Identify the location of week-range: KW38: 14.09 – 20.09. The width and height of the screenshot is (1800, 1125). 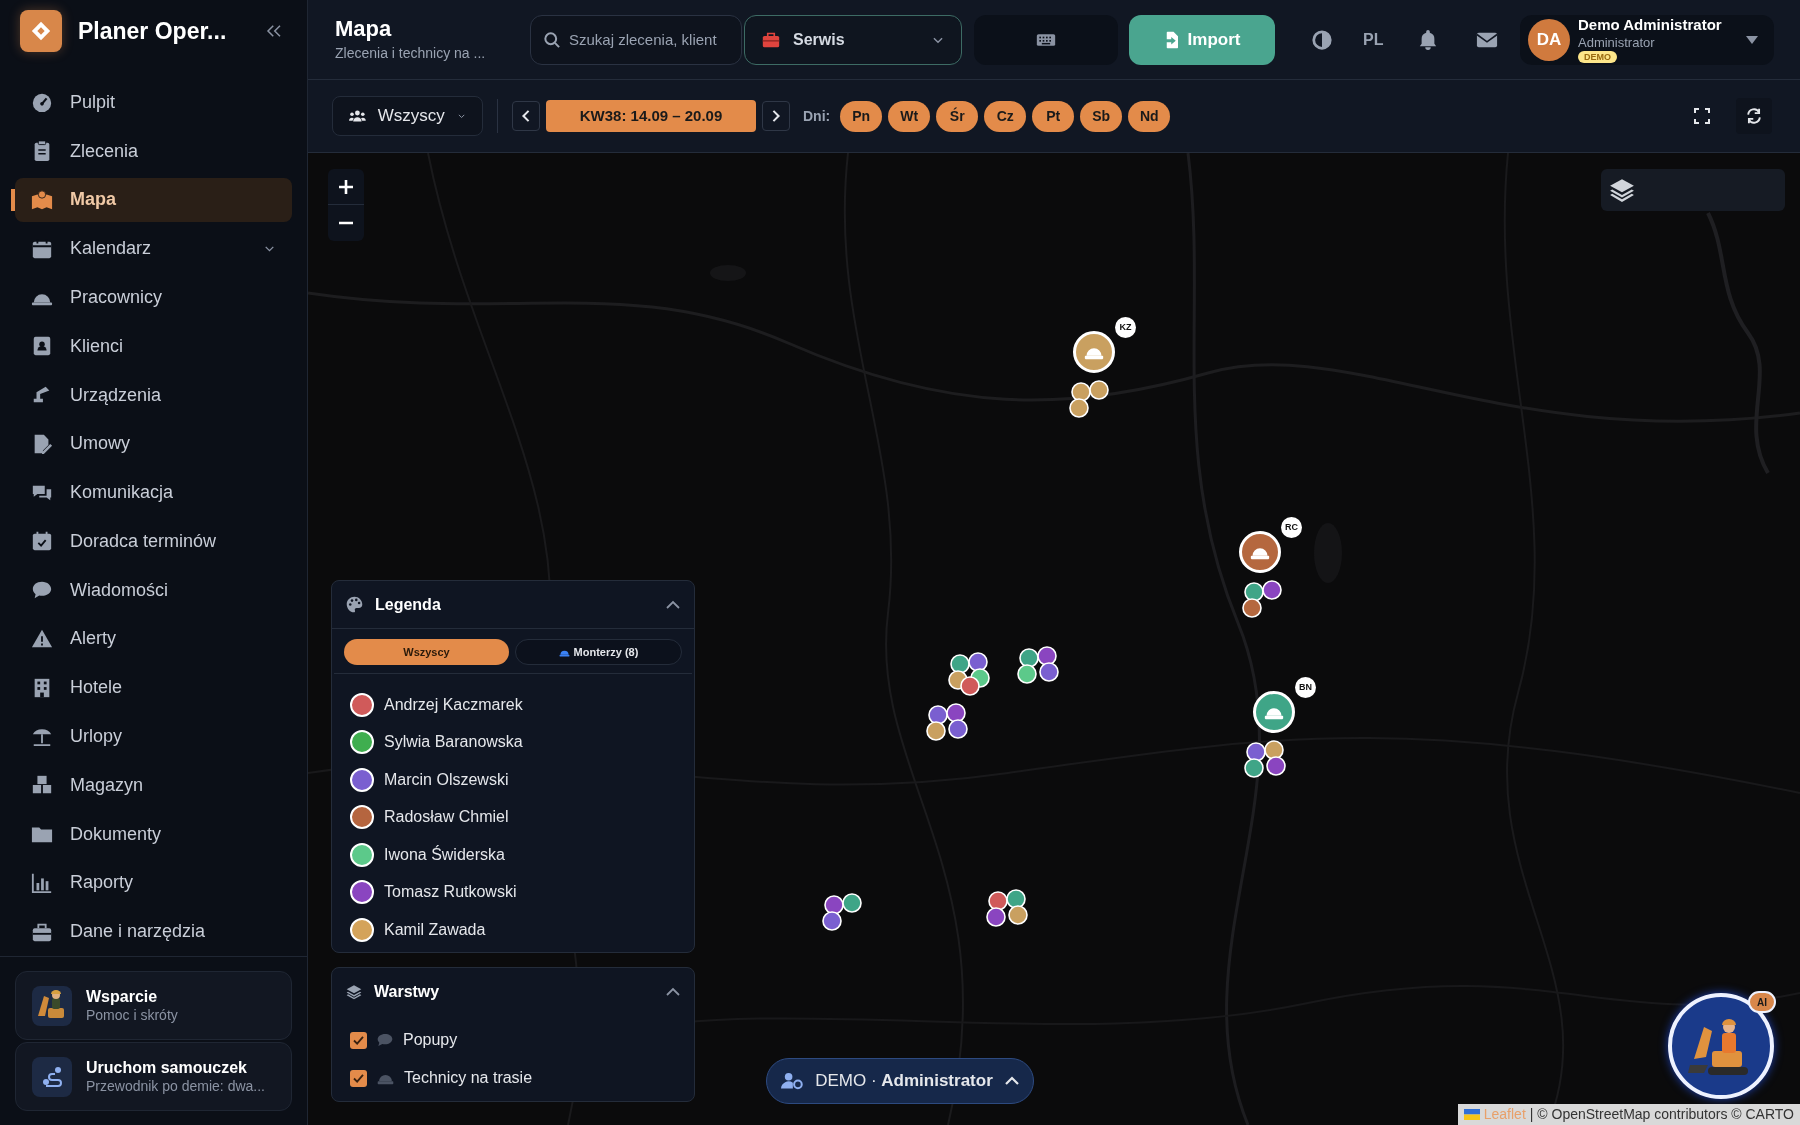
(651, 116).